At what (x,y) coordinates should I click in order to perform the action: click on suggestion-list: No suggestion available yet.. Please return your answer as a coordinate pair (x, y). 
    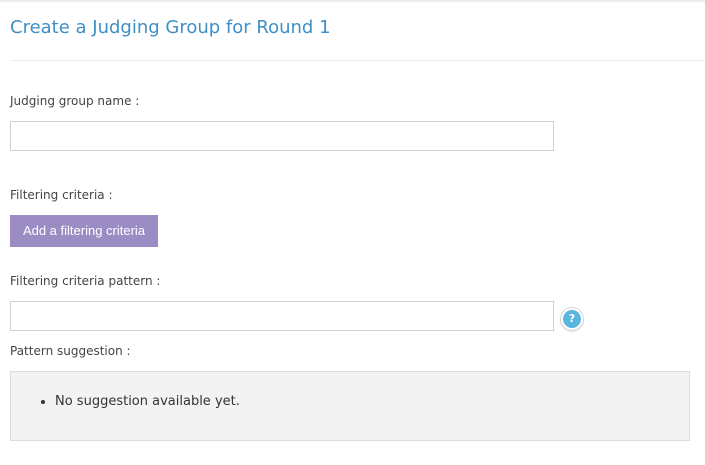
    Looking at the image, I should click on (147, 401).